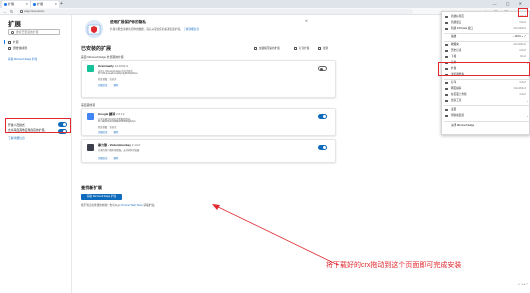 The width and height of the screenshot is (530, 293). What do you see at coordinates (88, 105) in the screenshot?
I see `section-label-other: 来自其他源` at bounding box center [88, 105].